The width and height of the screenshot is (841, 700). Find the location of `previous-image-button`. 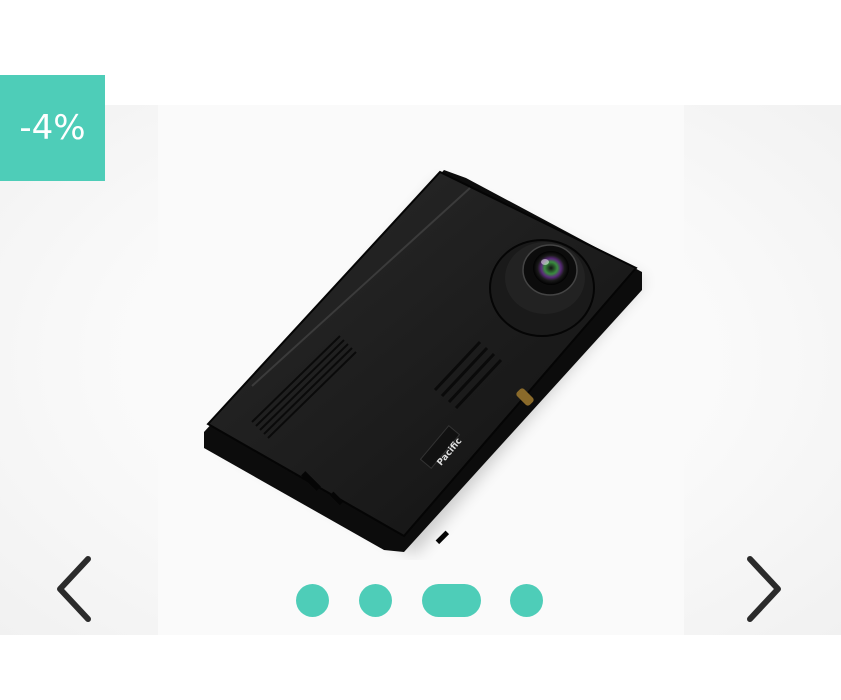

previous-image-button is located at coordinates (74, 589).